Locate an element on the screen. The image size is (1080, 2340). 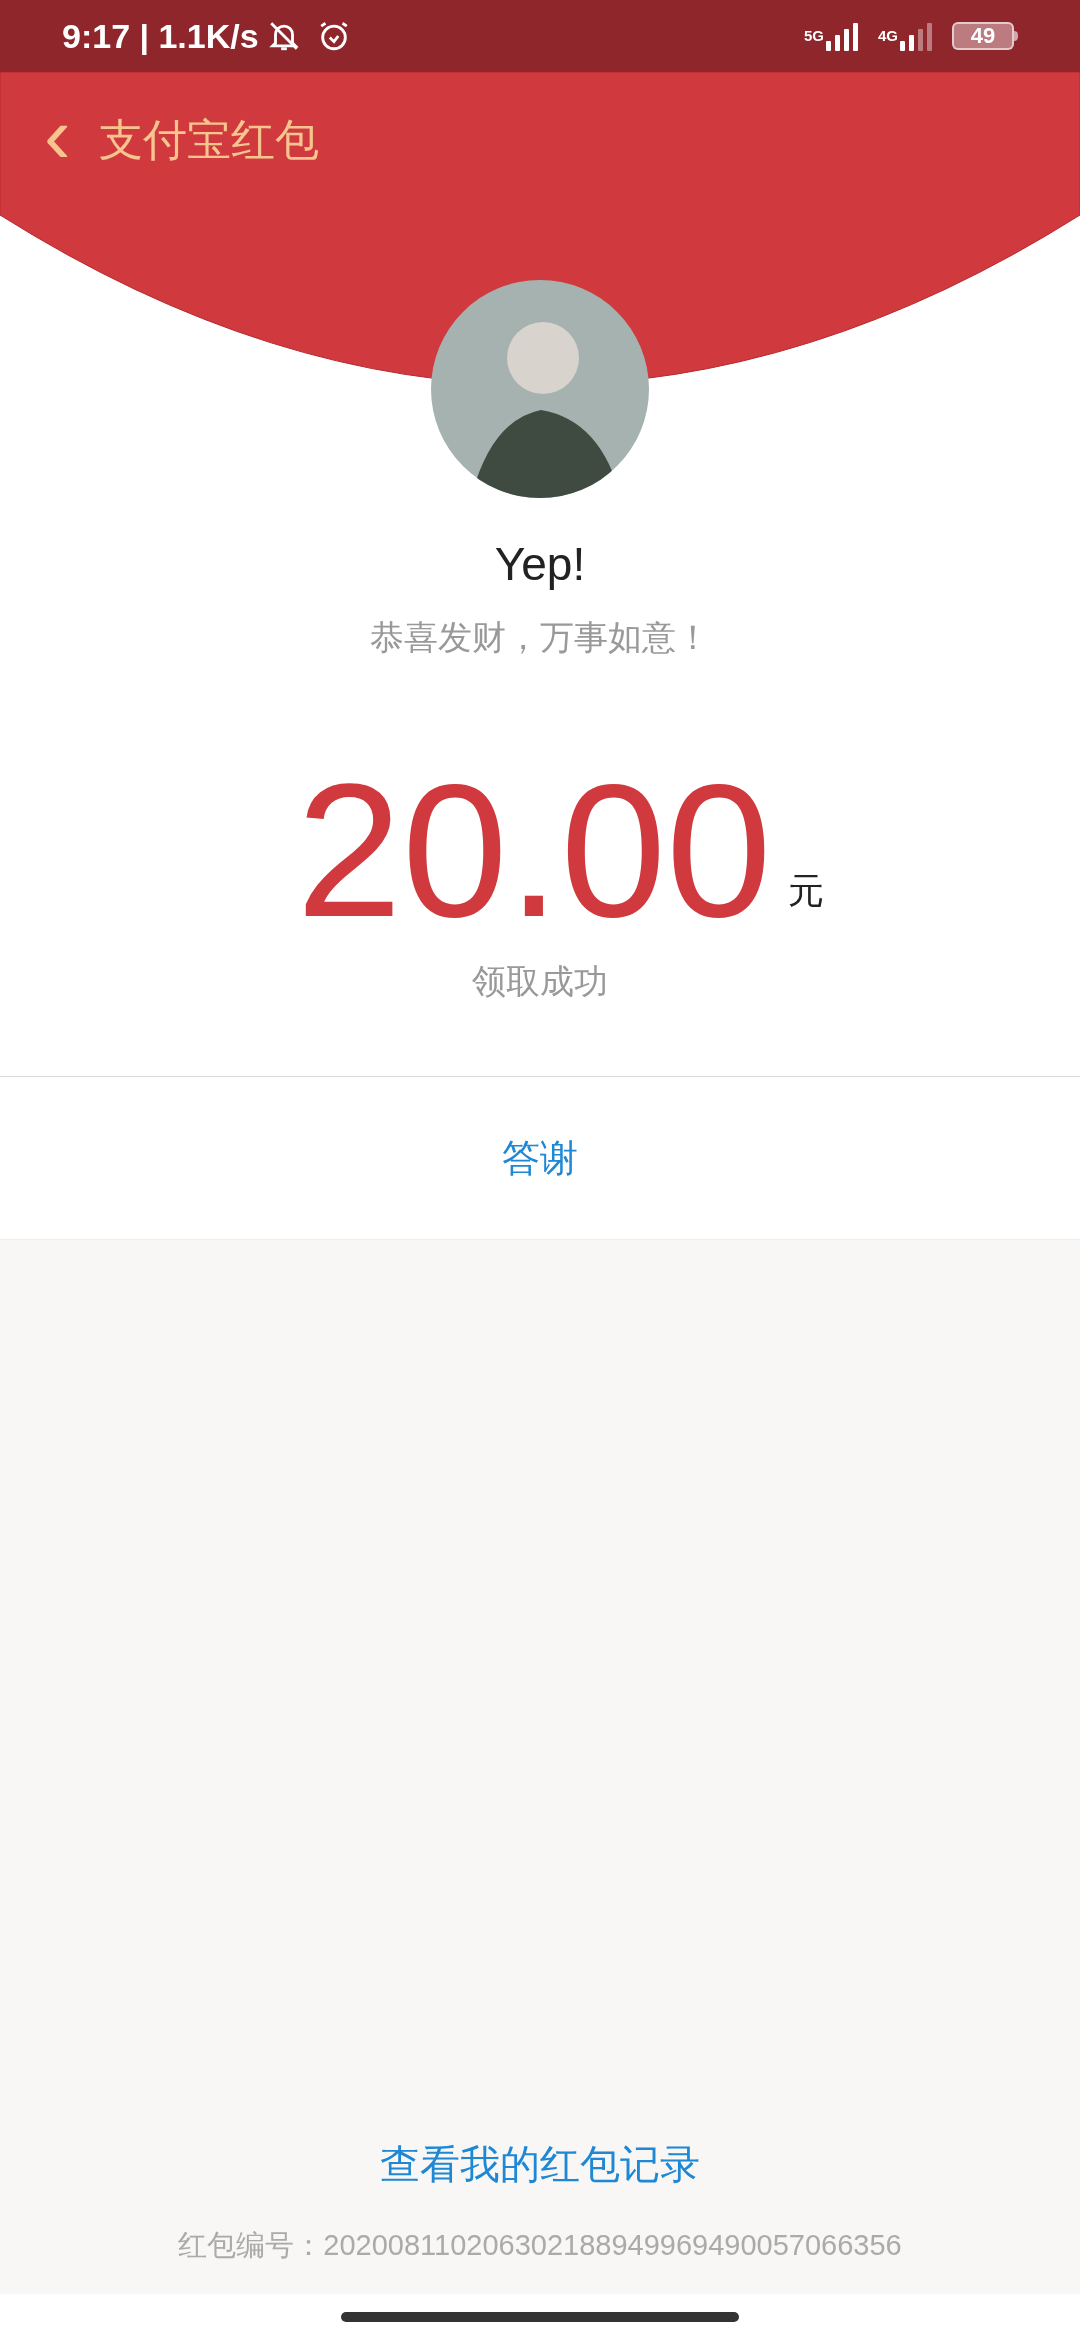
records-link: 查看我的红包记录 is located at coordinates (540, 2164).